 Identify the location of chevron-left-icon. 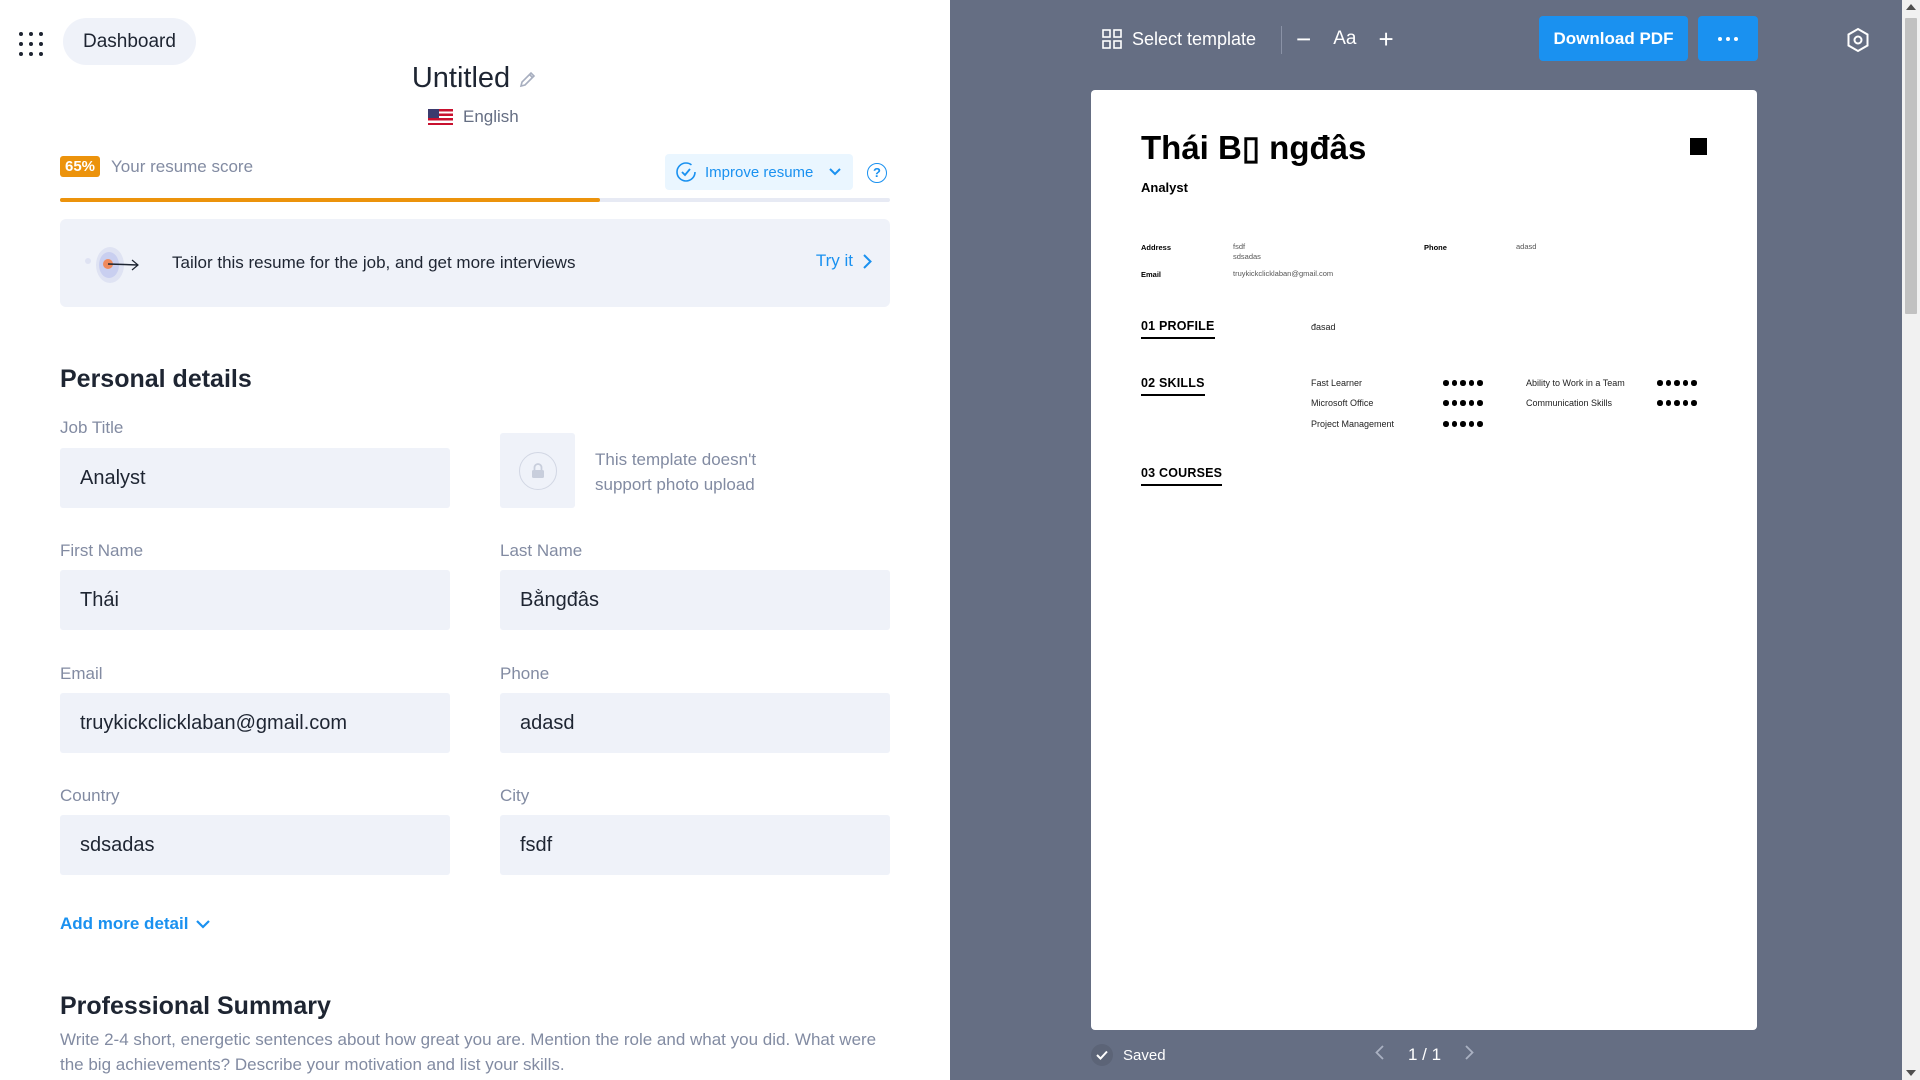
(1379, 1052).